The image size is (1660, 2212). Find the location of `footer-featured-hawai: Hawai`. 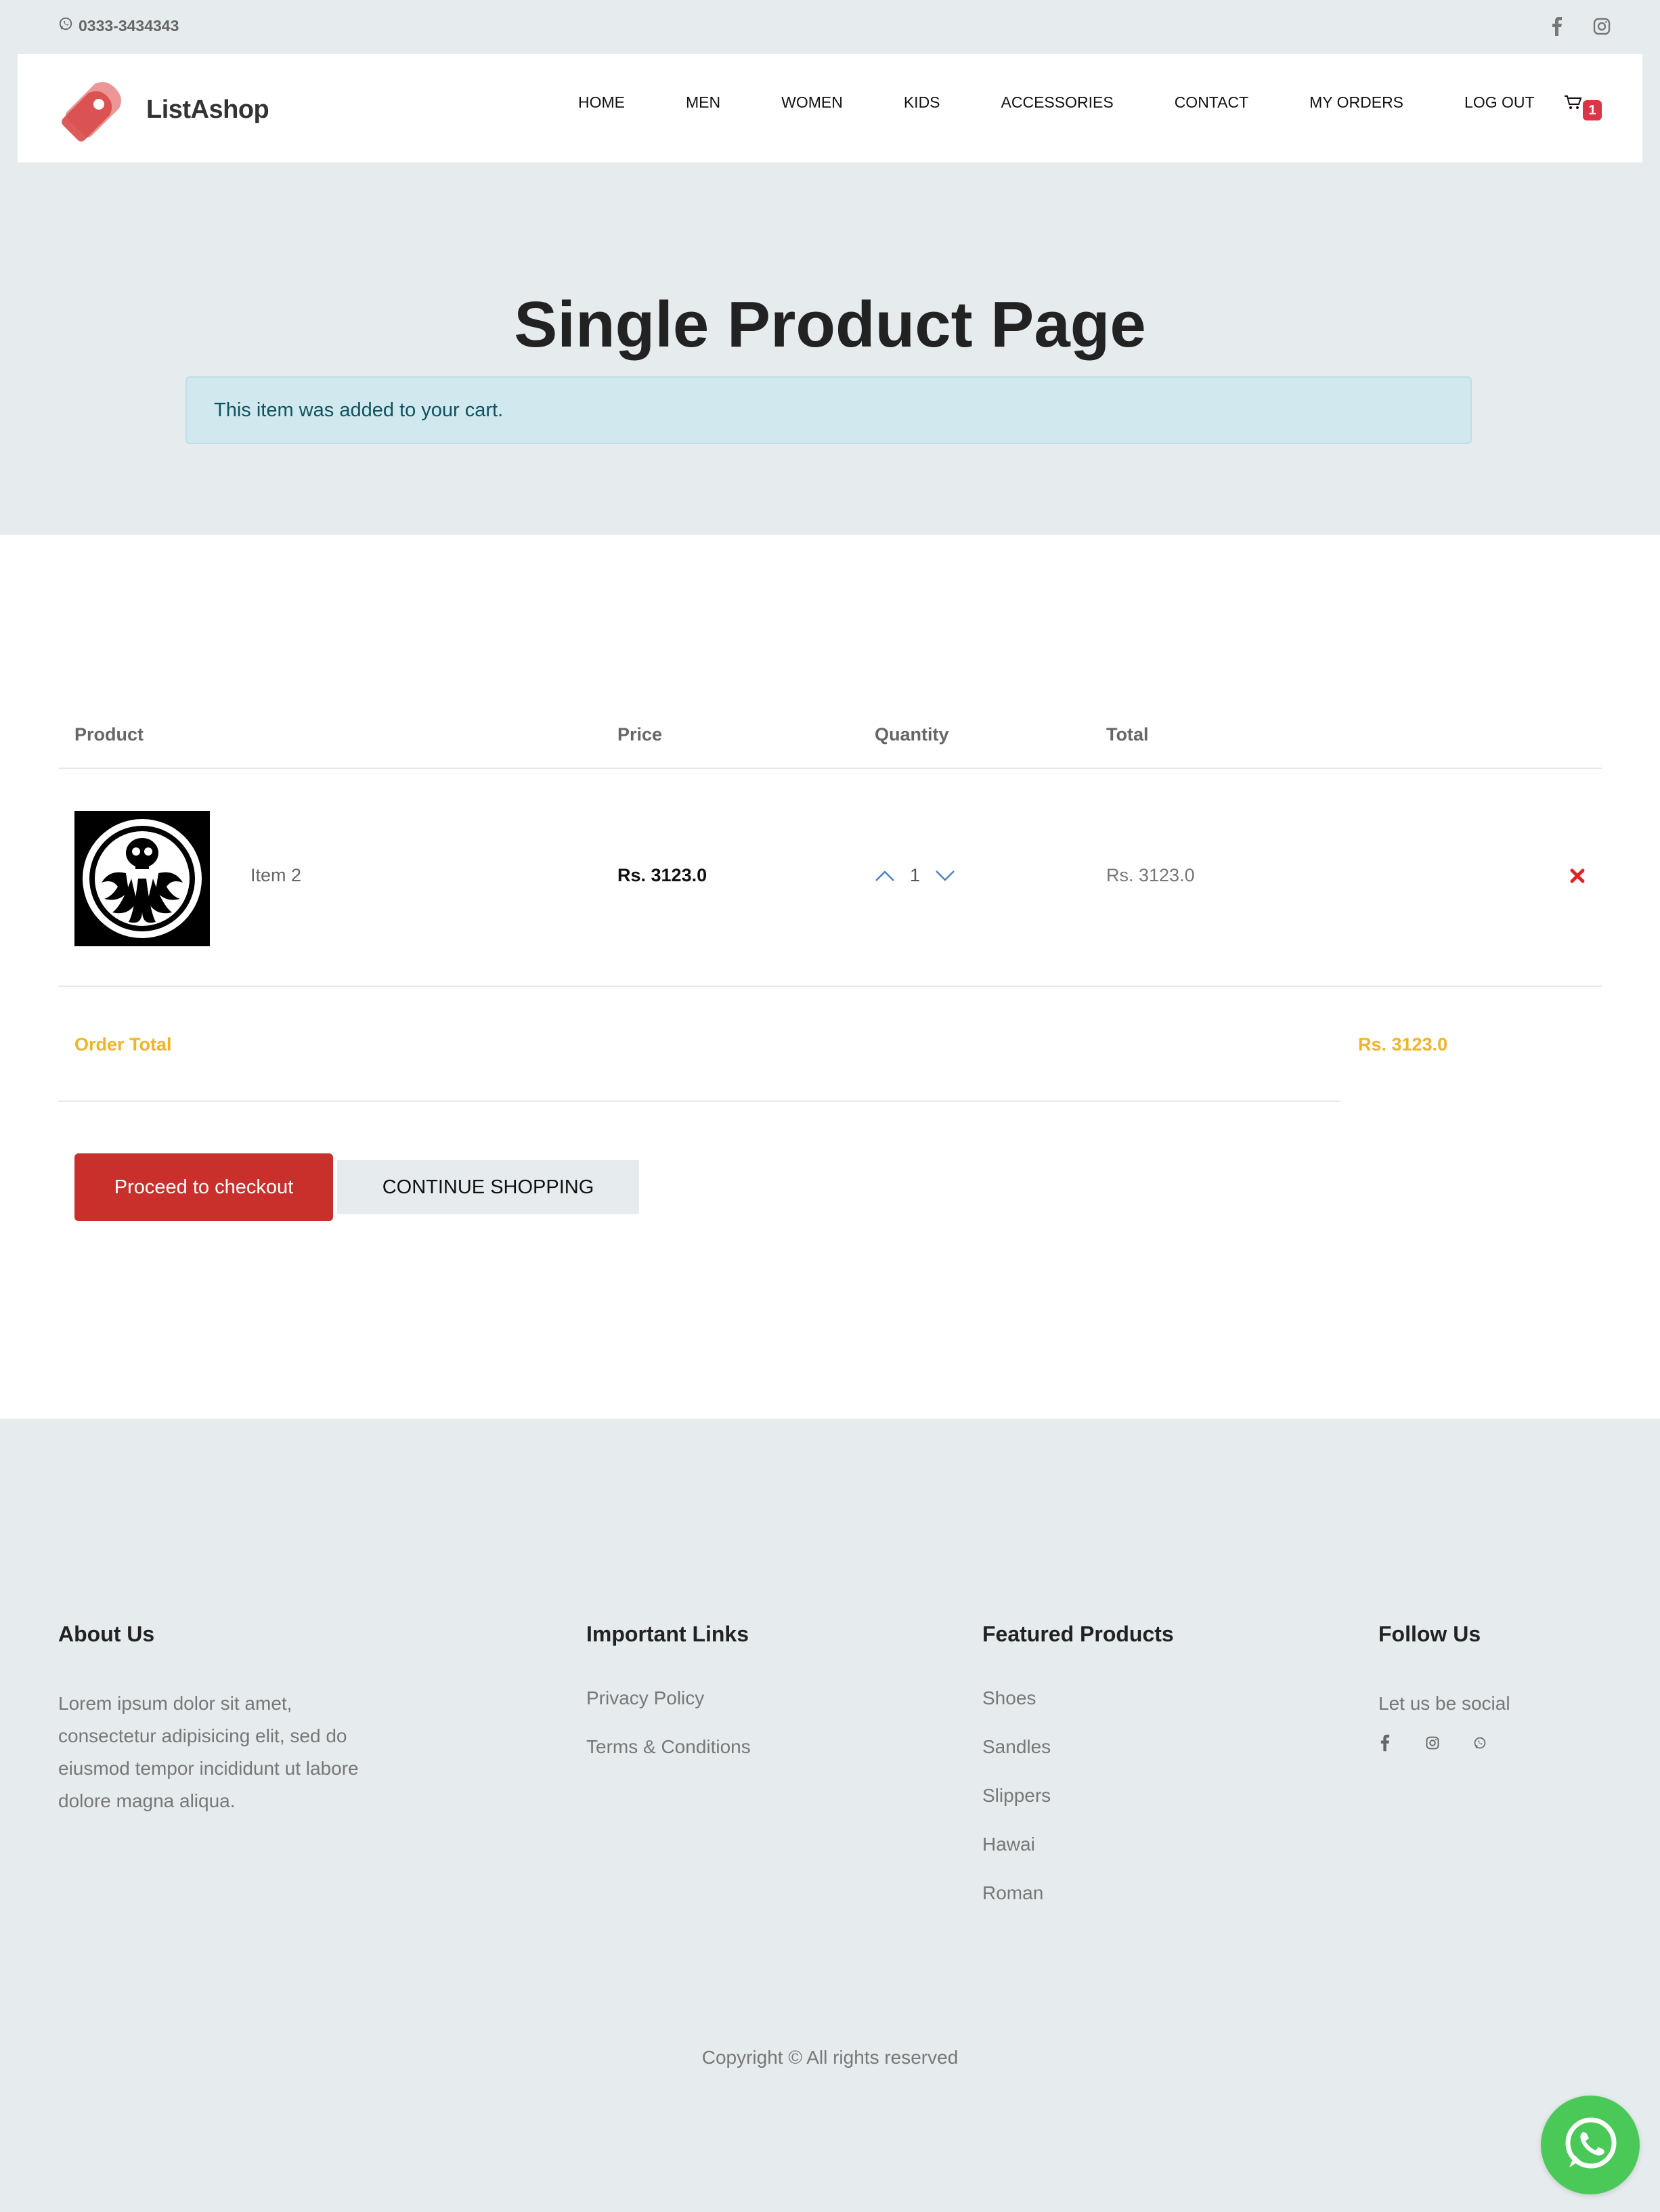

footer-featured-hawai: Hawai is located at coordinates (1078, 1844).